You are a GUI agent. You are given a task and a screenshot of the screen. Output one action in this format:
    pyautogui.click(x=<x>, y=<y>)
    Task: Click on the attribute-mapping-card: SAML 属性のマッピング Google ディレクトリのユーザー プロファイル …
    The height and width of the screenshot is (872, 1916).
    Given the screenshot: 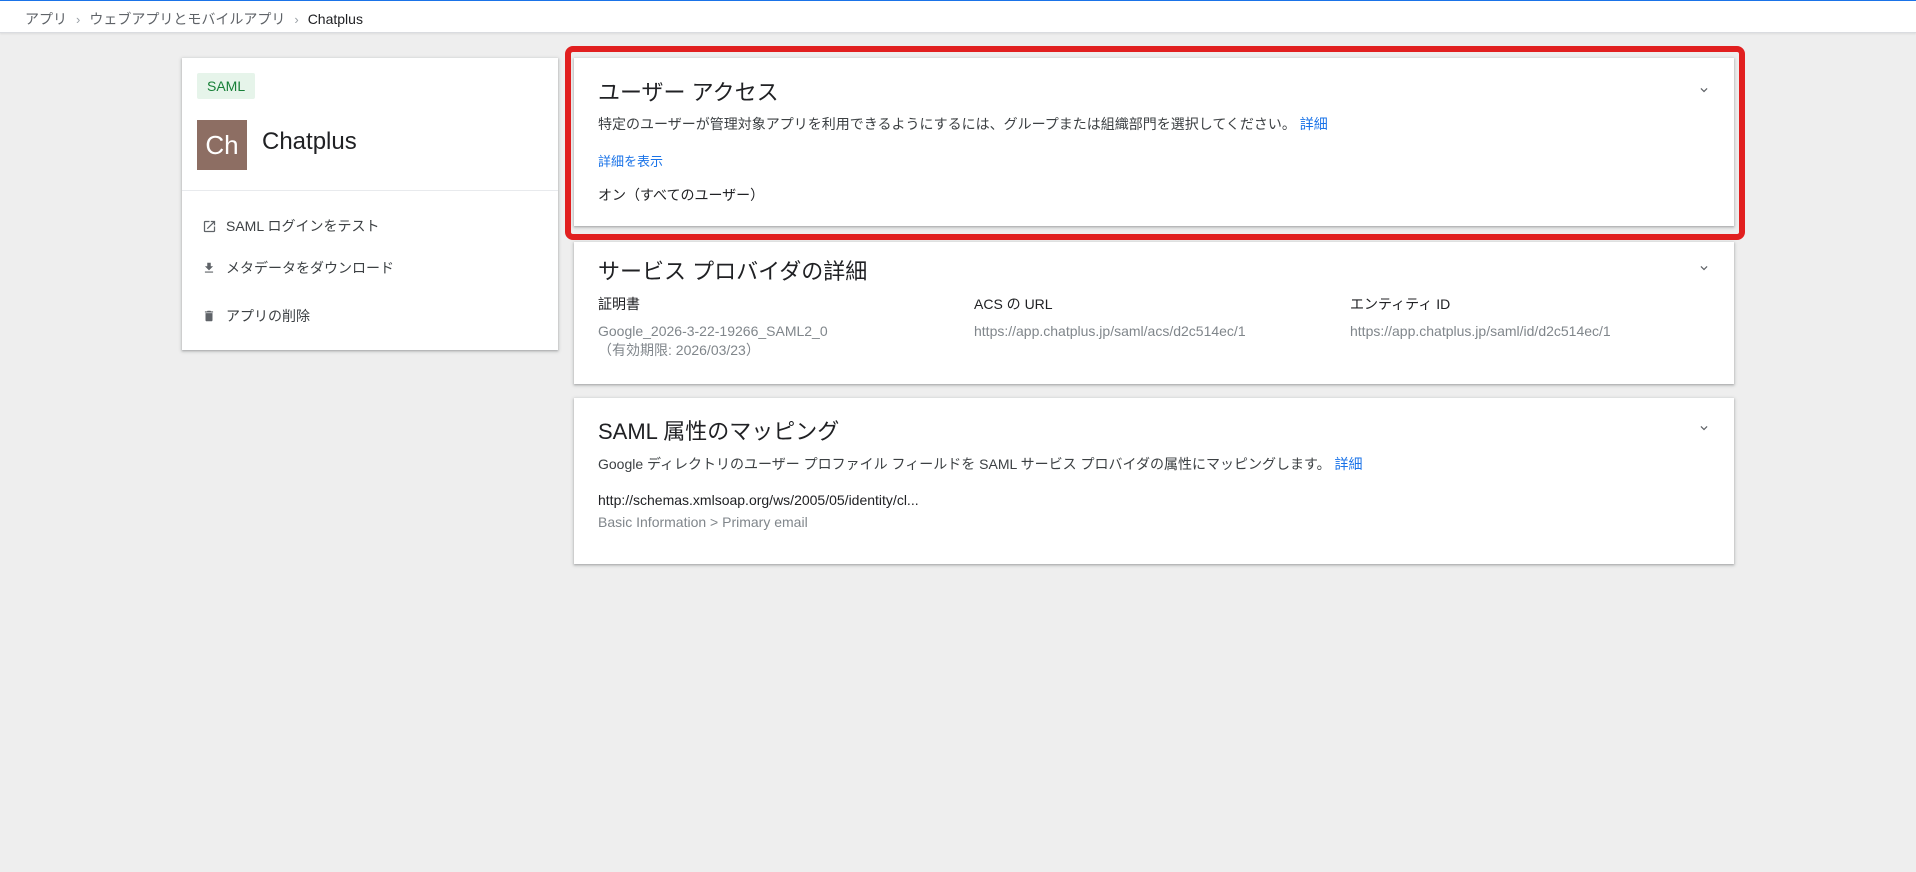 What is the action you would take?
    pyautogui.click(x=1154, y=481)
    